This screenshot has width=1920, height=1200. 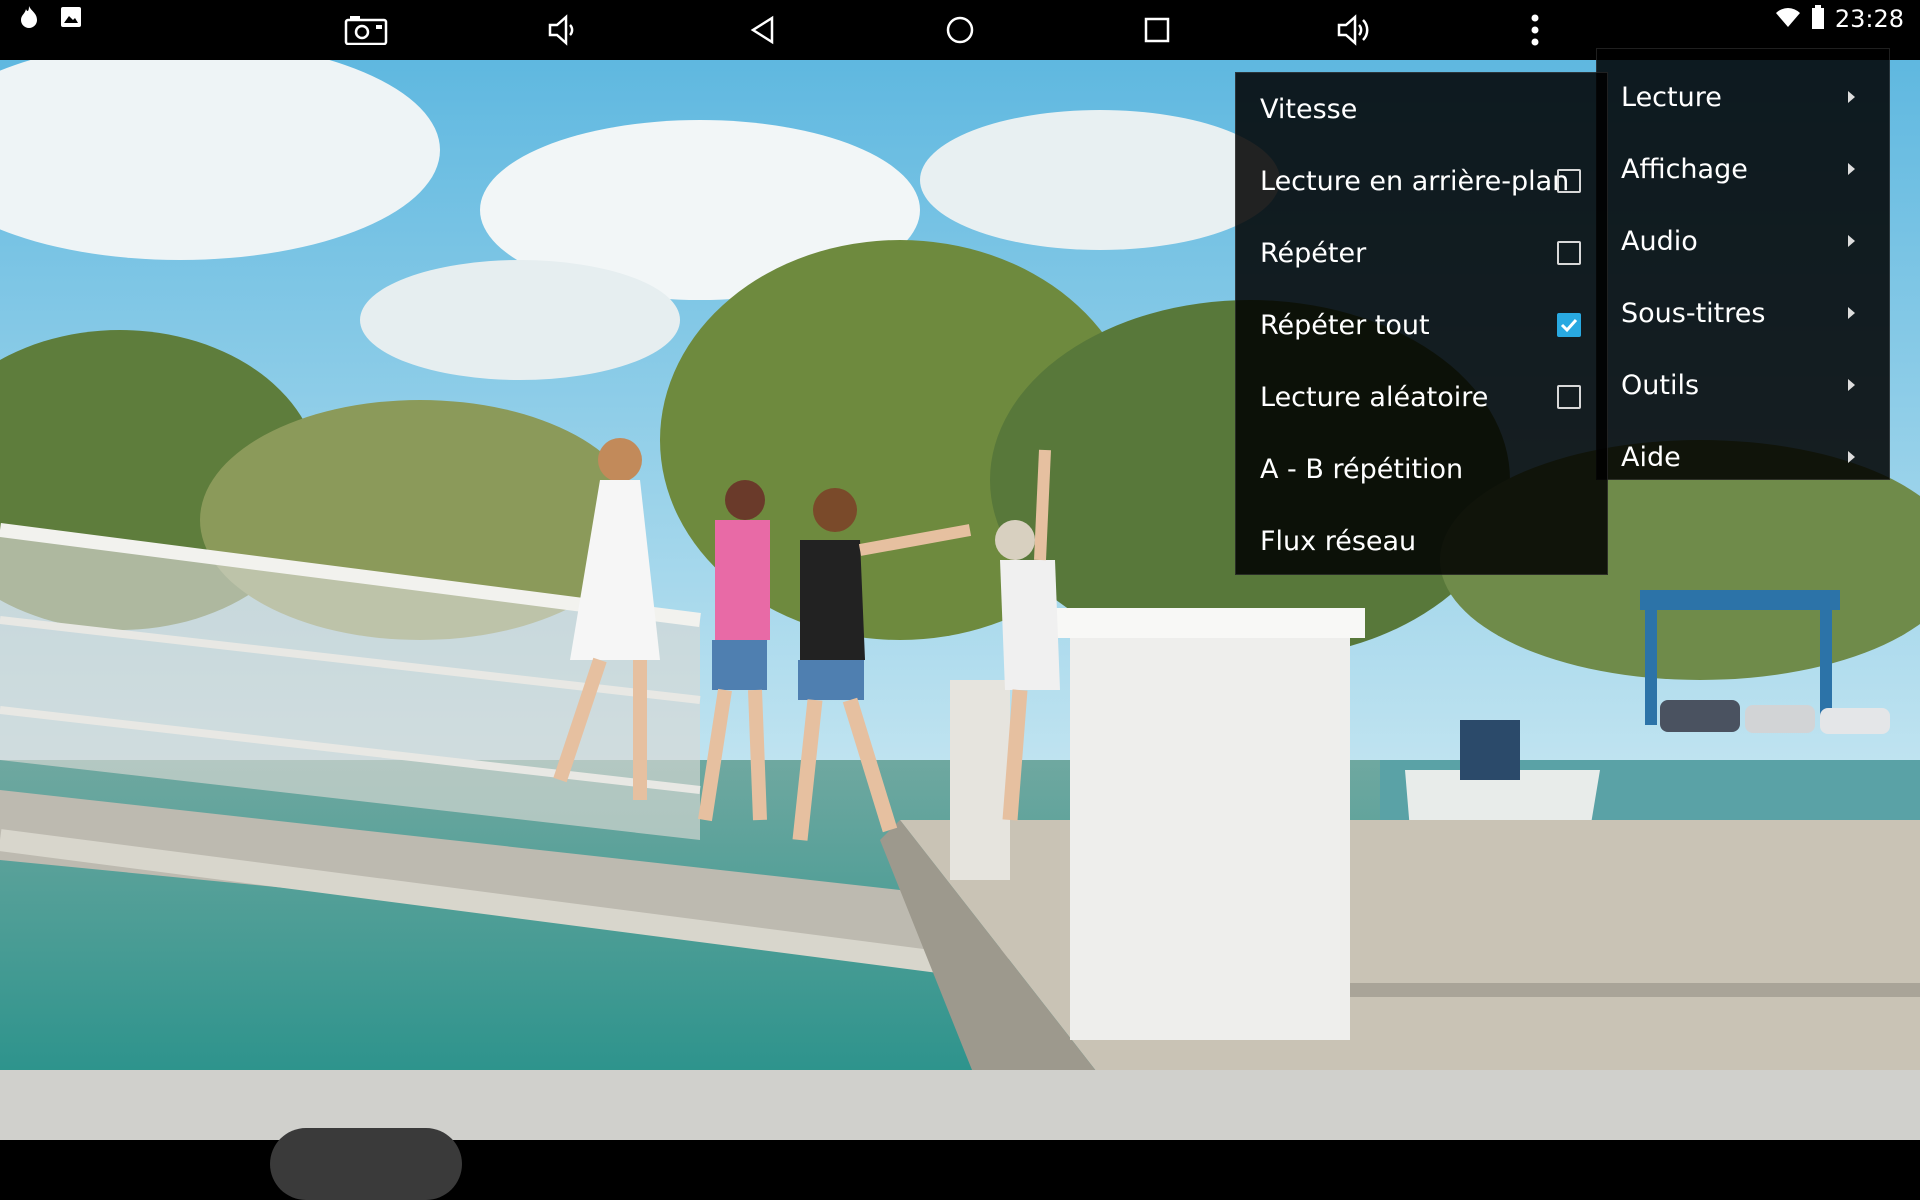 What do you see at coordinates (50, 19) in the screenshot?
I see `notification-icons` at bounding box center [50, 19].